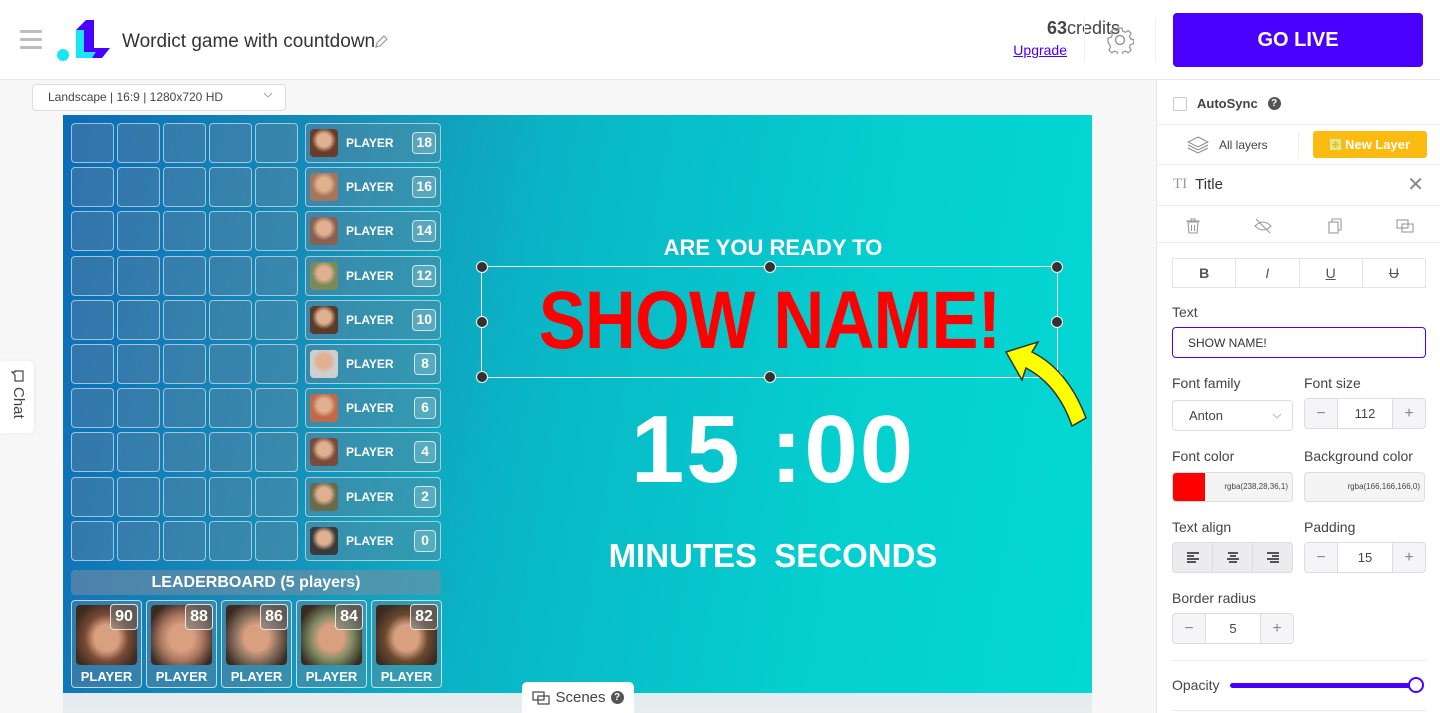 The height and width of the screenshot is (713, 1440). What do you see at coordinates (1299, 342) in the screenshot?
I see `text-input: SHOW NAME!` at bounding box center [1299, 342].